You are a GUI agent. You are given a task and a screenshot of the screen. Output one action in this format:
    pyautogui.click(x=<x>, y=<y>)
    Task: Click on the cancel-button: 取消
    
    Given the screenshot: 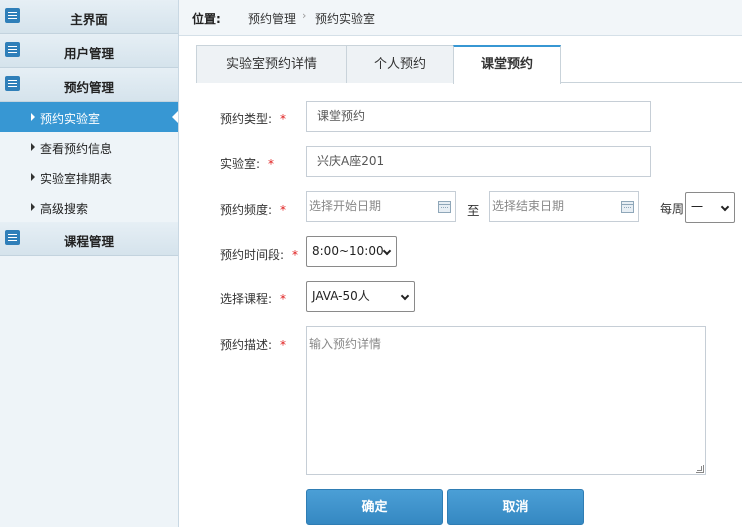 What is the action you would take?
    pyautogui.click(x=515, y=507)
    